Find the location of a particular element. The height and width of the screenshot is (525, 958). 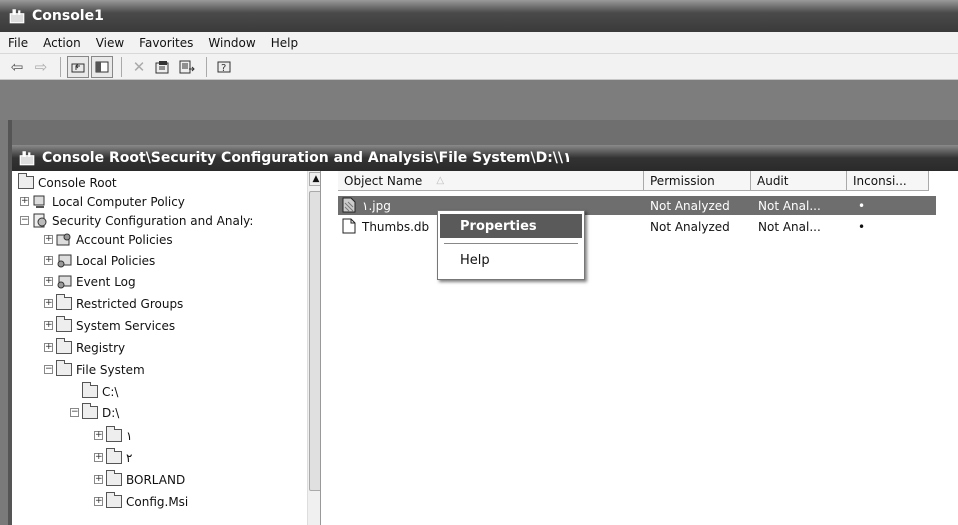

file-icon is located at coordinates (349, 227).